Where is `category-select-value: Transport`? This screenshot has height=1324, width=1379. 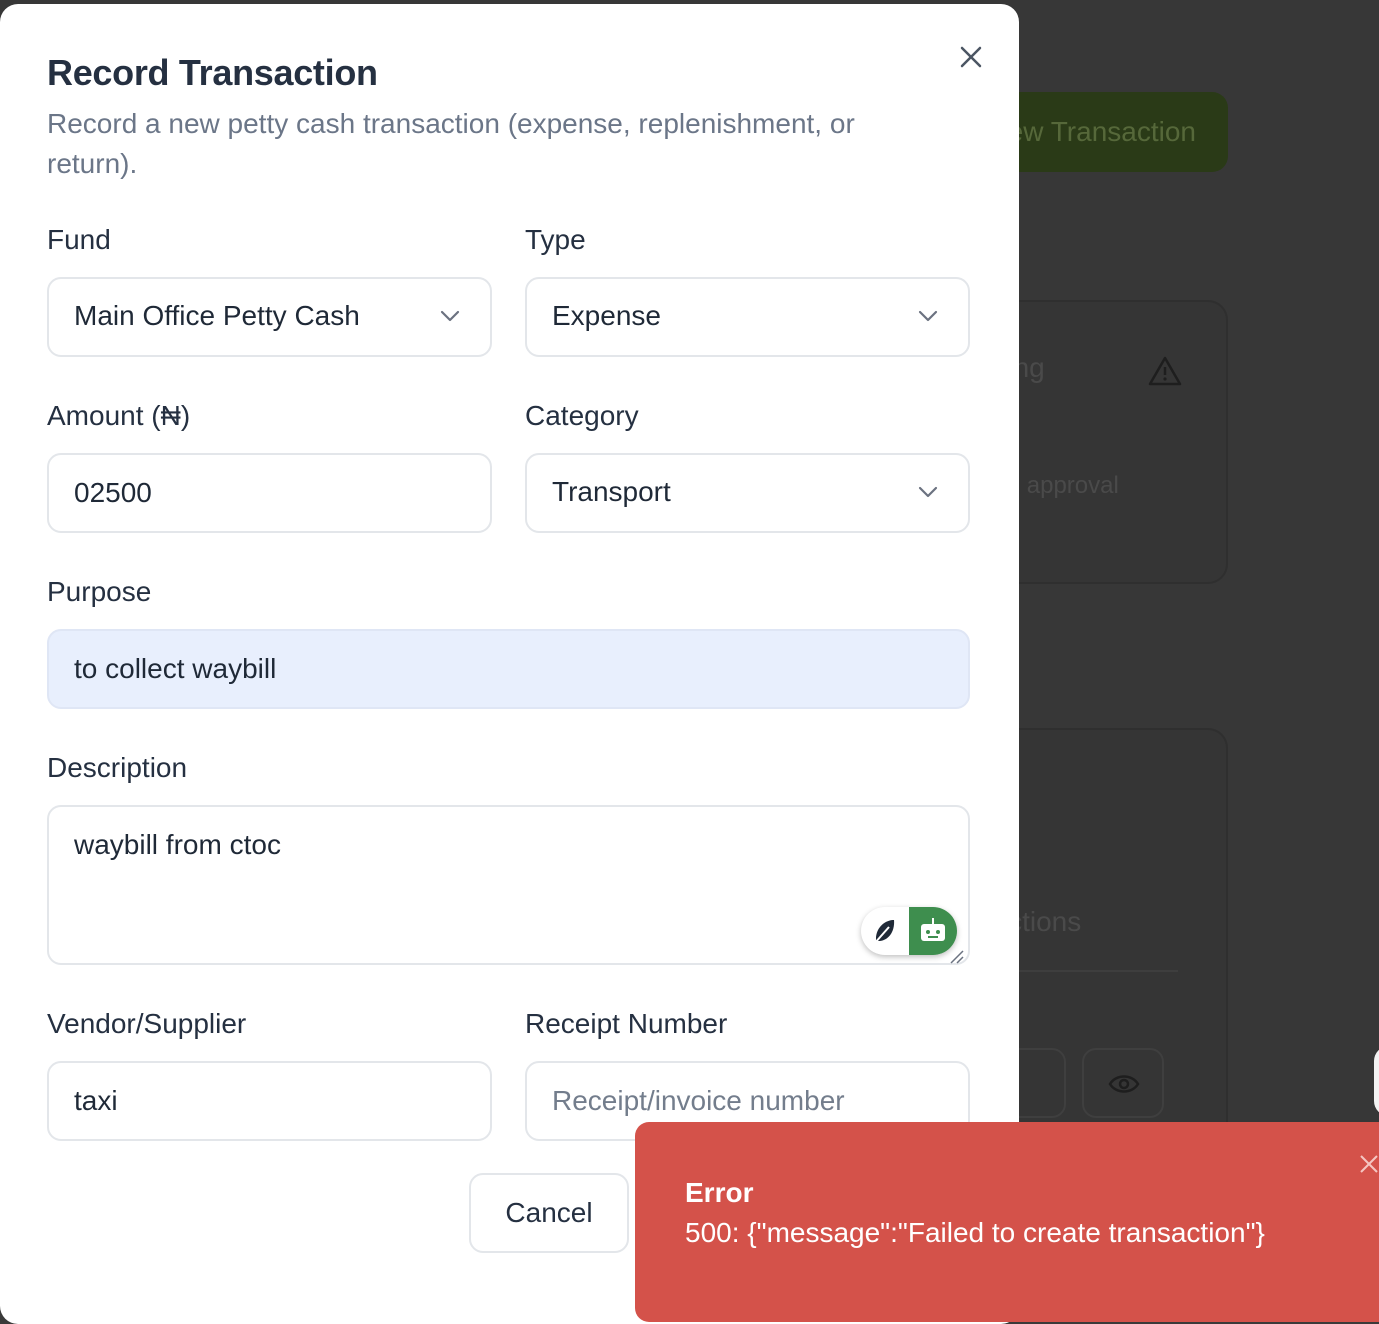
category-select-value: Transport is located at coordinates (611, 491).